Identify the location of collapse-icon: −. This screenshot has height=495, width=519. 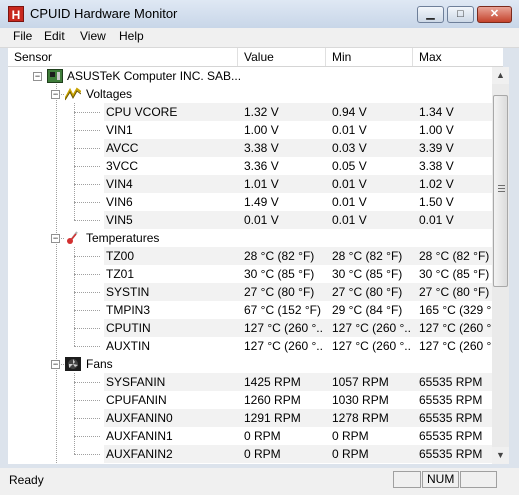
(37, 76).